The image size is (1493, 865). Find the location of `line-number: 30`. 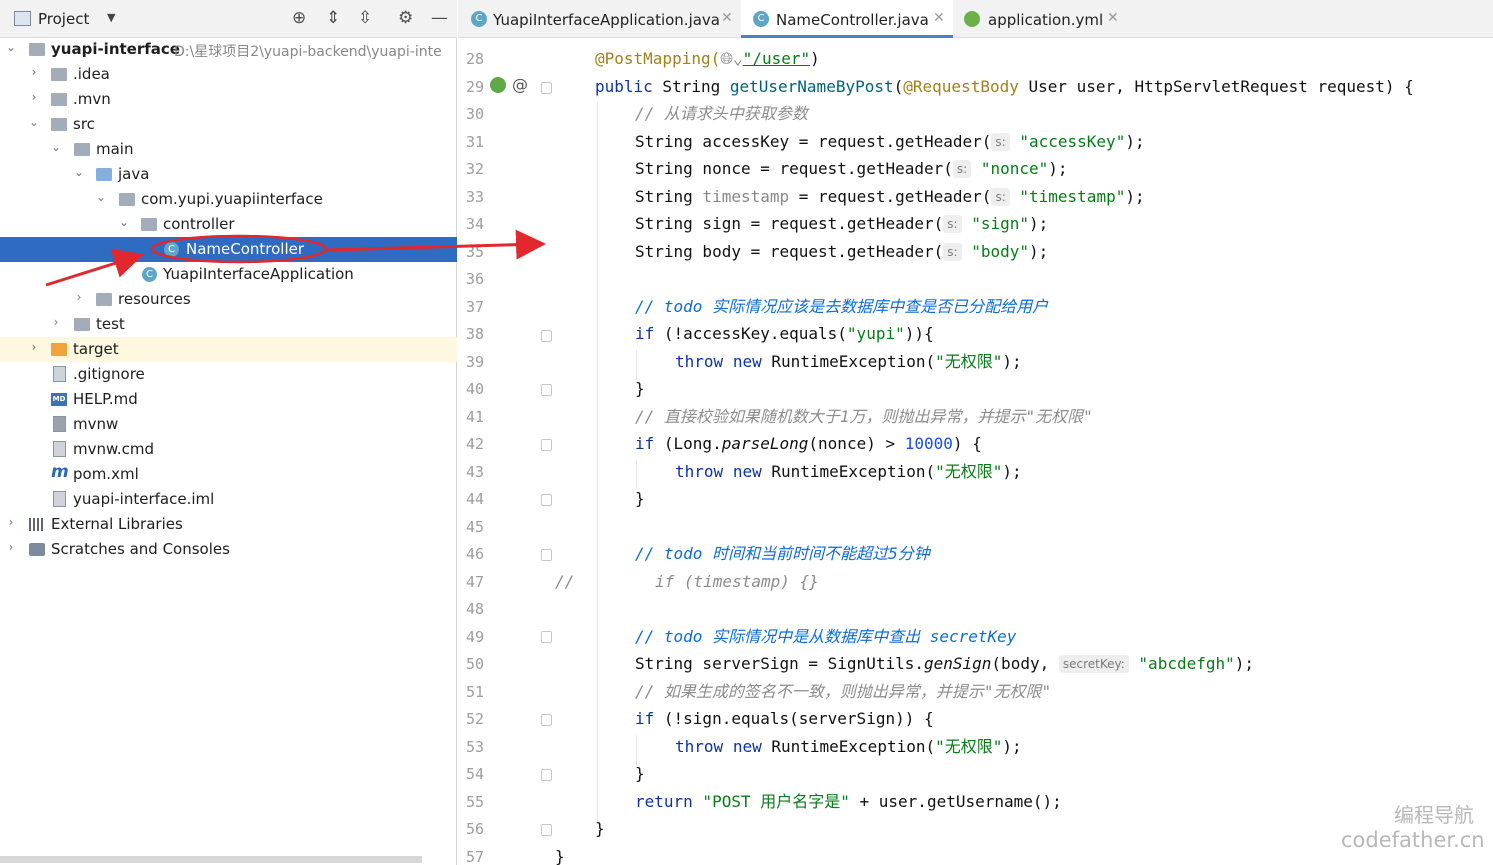

line-number: 30 is located at coordinates (475, 114).